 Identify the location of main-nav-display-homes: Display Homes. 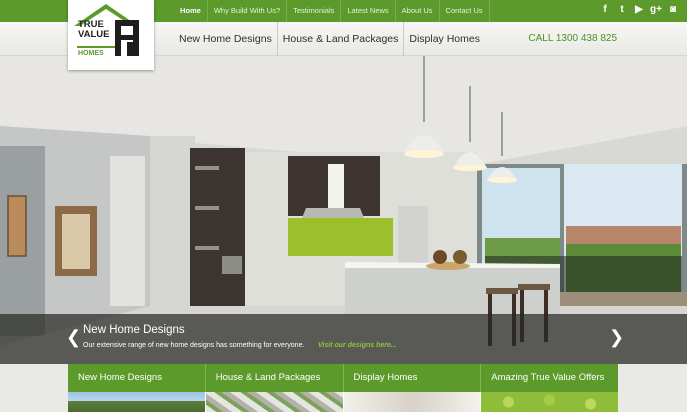
(444, 39).